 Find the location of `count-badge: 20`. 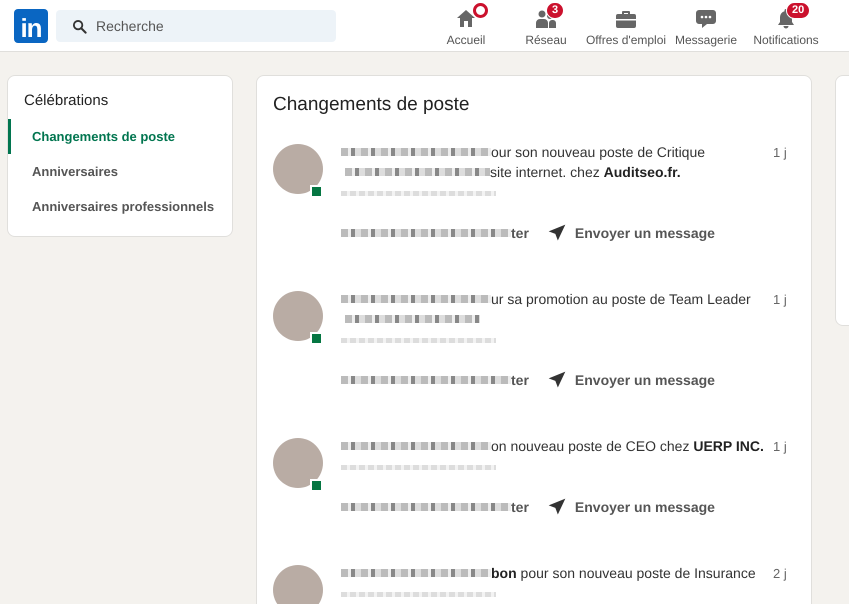

count-badge: 20 is located at coordinates (798, 10).